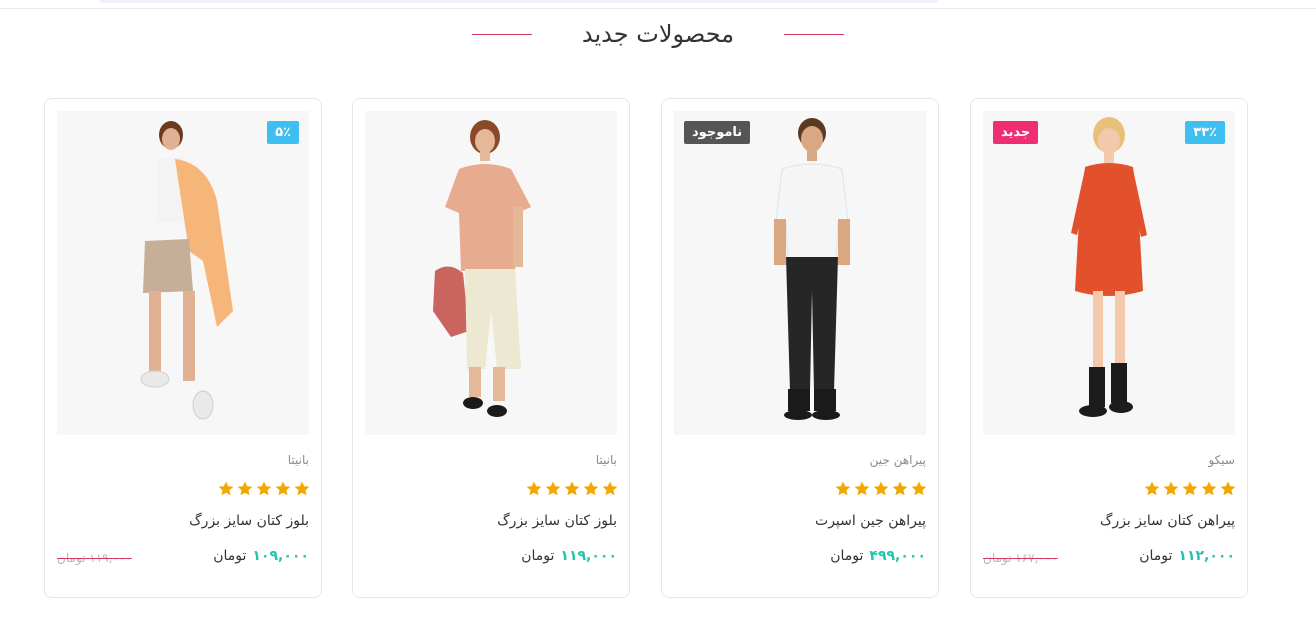 The height and width of the screenshot is (637, 1316). I want to click on price-row: ۱۱۲,۰۰۰ تومان, so click(1187, 556).